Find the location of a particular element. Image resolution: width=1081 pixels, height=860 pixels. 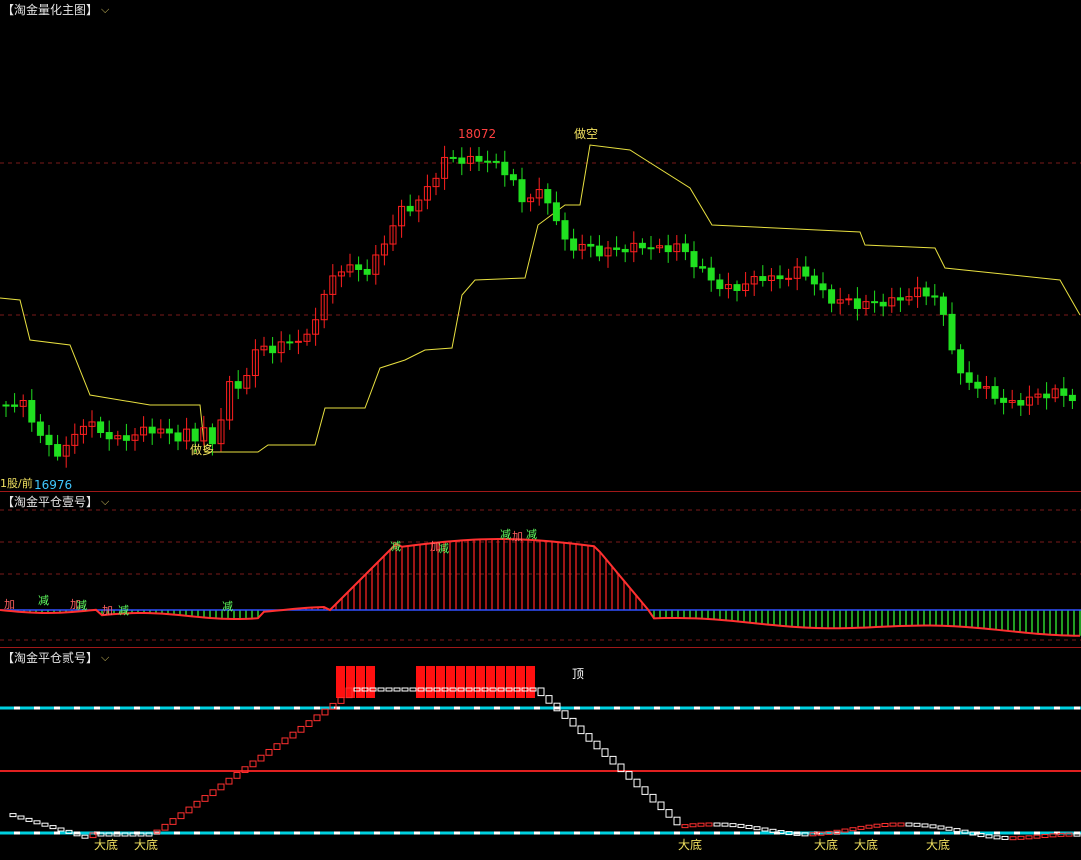

high-price-label: 18072 is located at coordinates (477, 134).